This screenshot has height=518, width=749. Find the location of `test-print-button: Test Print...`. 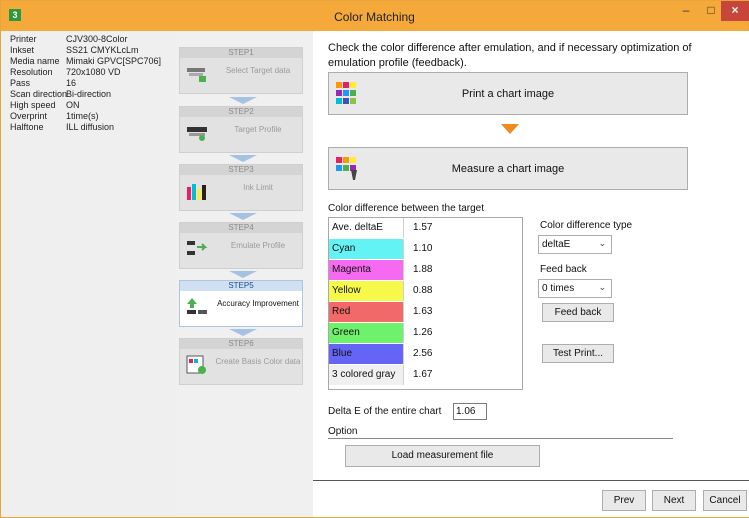

test-print-button: Test Print... is located at coordinates (578, 353).